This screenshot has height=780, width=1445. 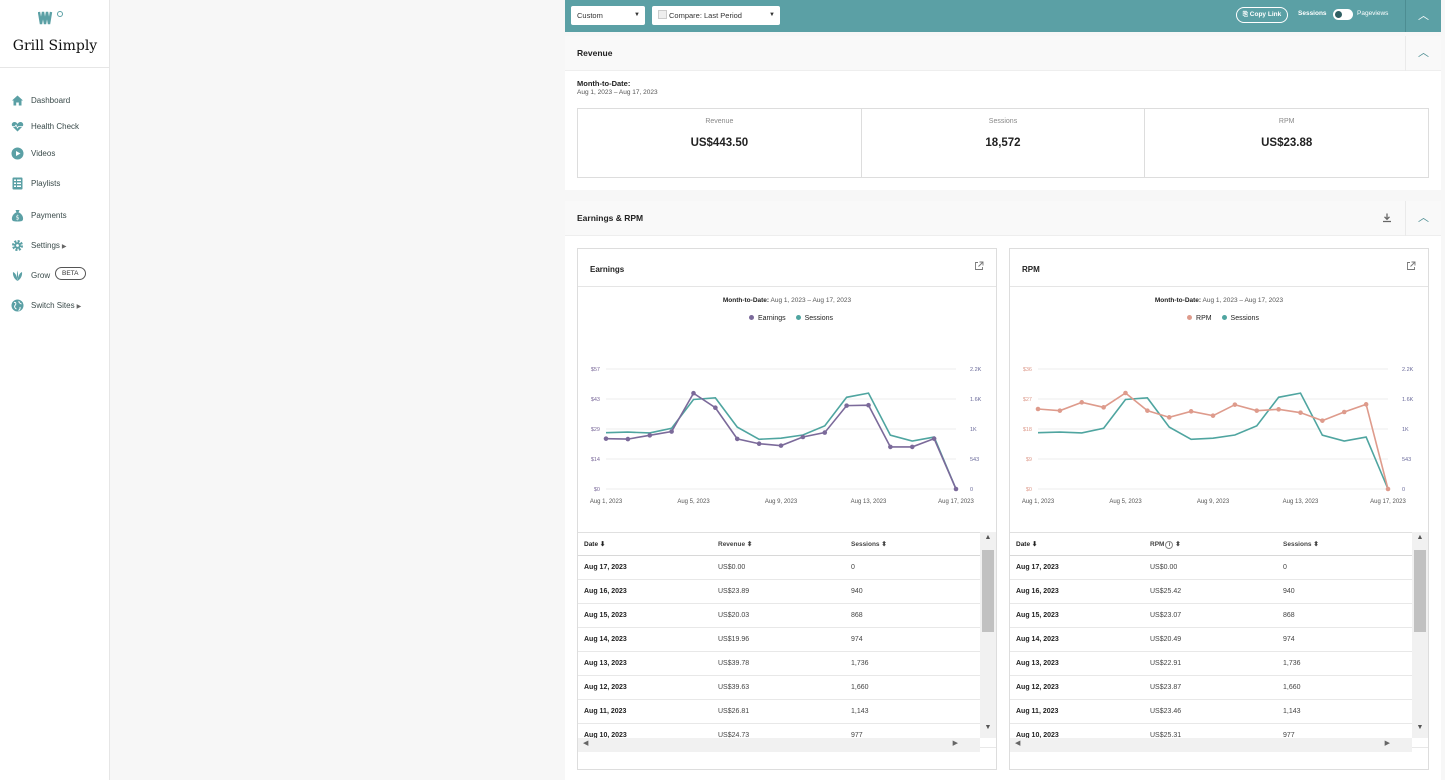 What do you see at coordinates (860, 663) in the screenshot?
I see `cell-sessions: 1,736` at bounding box center [860, 663].